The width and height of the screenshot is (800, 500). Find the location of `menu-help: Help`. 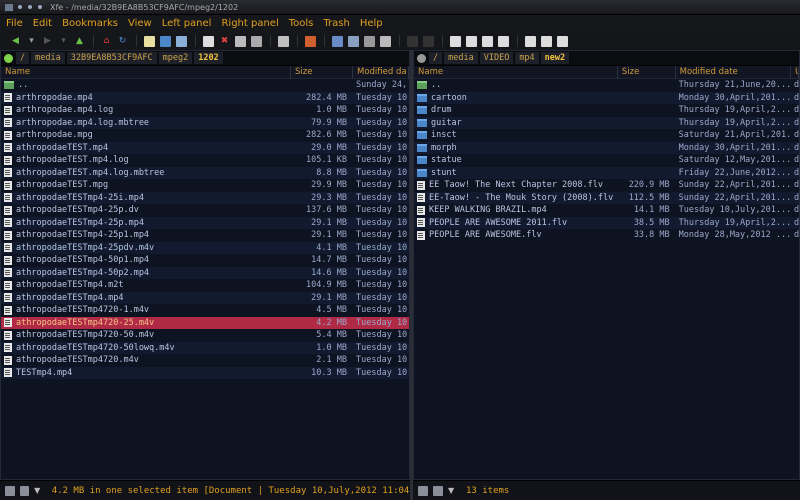

menu-help: Help is located at coordinates (371, 23).